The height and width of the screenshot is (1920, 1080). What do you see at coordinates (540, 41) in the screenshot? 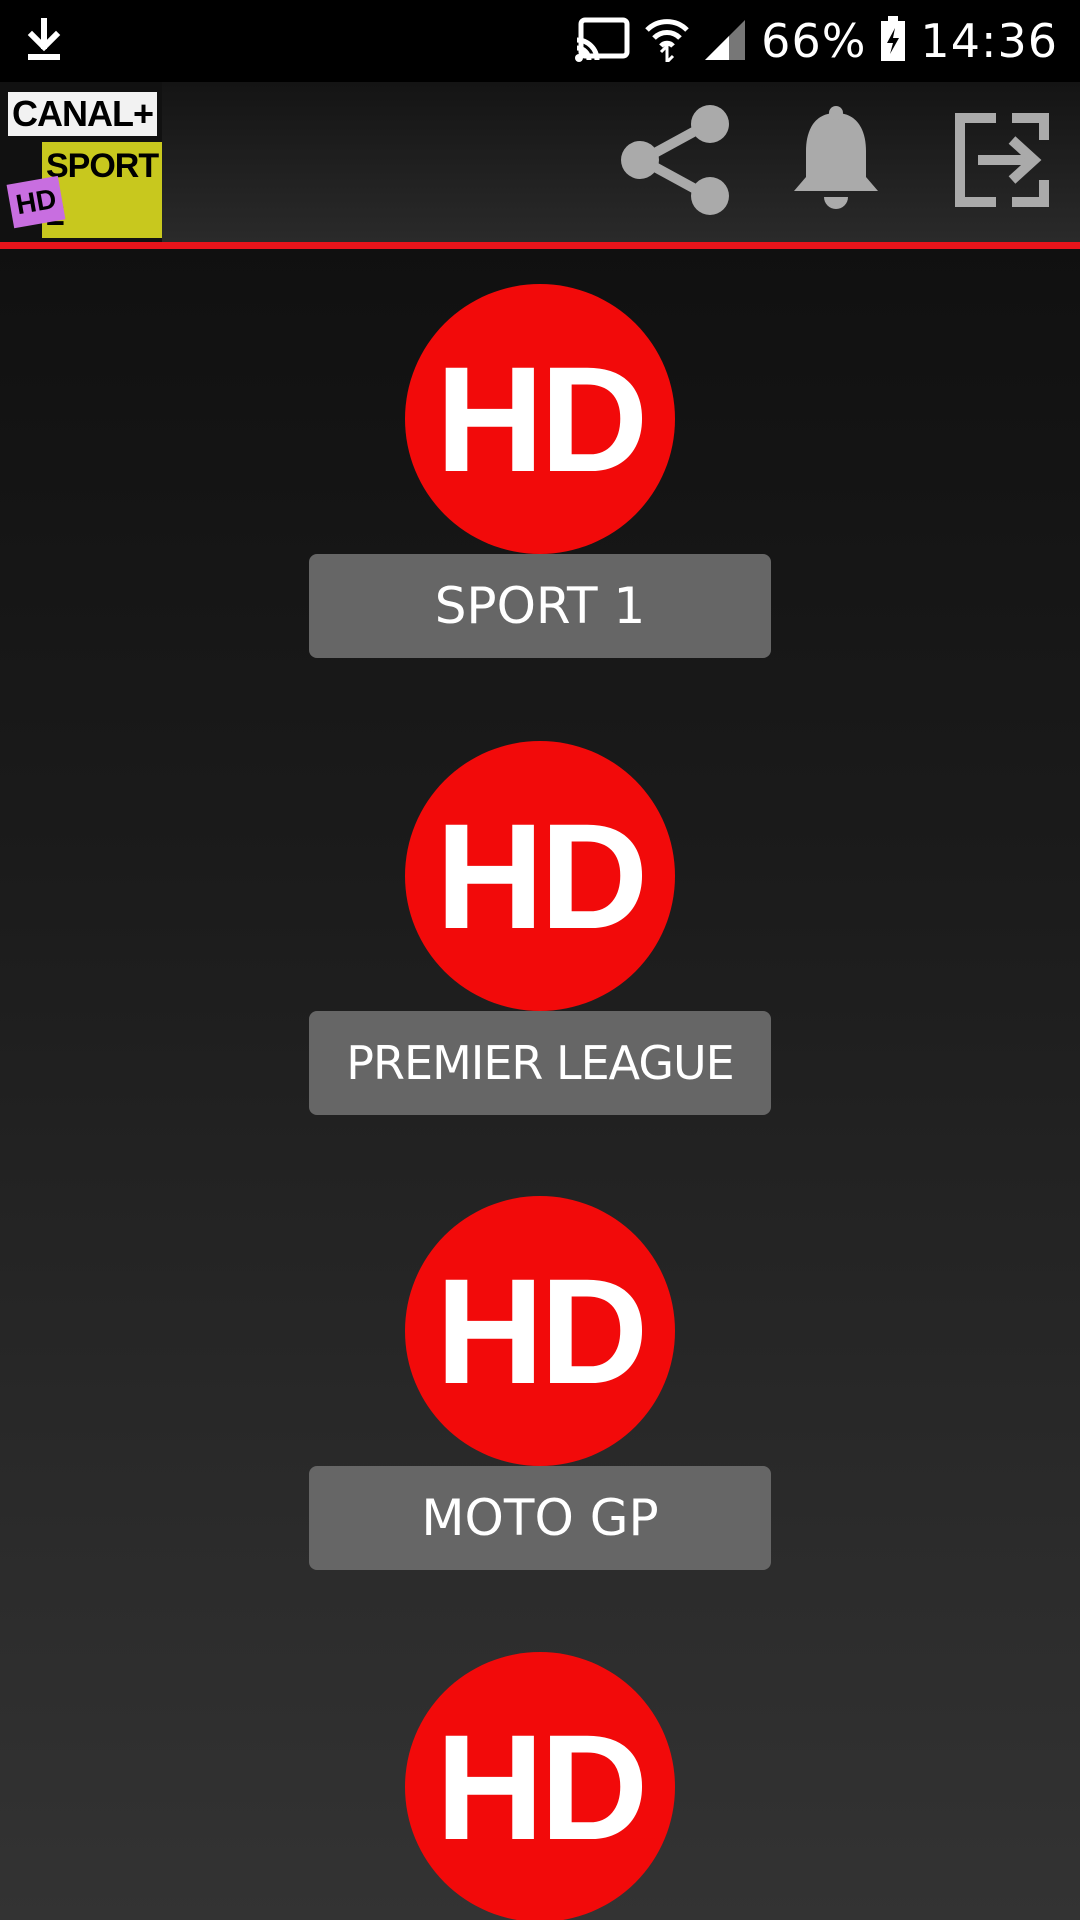
I see `status-bar: 66% 14:36` at bounding box center [540, 41].